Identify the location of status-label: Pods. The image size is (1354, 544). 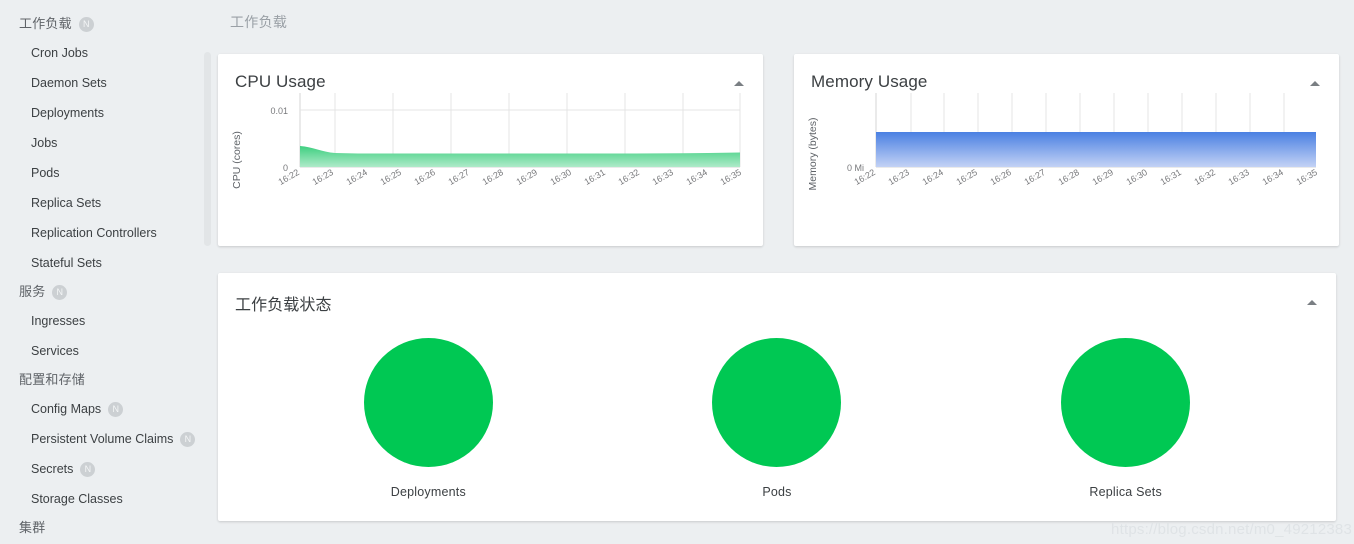
(777, 492).